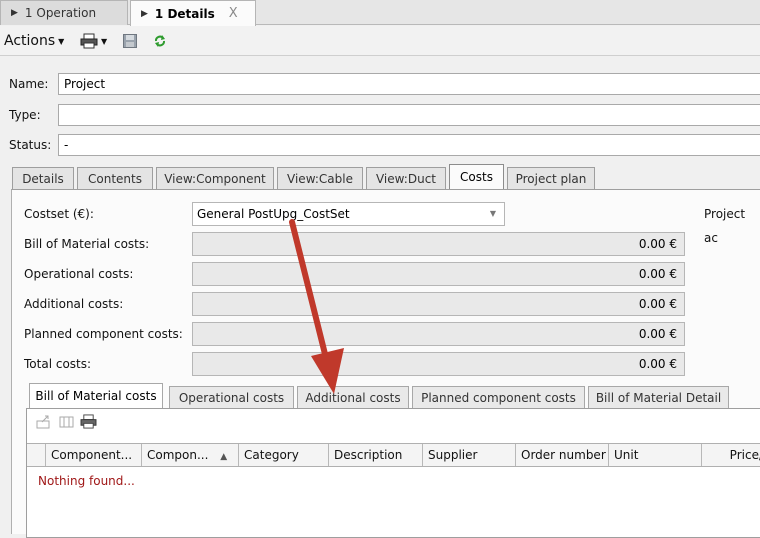 This screenshot has width=760, height=538. What do you see at coordinates (309, 292) in the screenshot?
I see `arrow-shaft` at bounding box center [309, 292].